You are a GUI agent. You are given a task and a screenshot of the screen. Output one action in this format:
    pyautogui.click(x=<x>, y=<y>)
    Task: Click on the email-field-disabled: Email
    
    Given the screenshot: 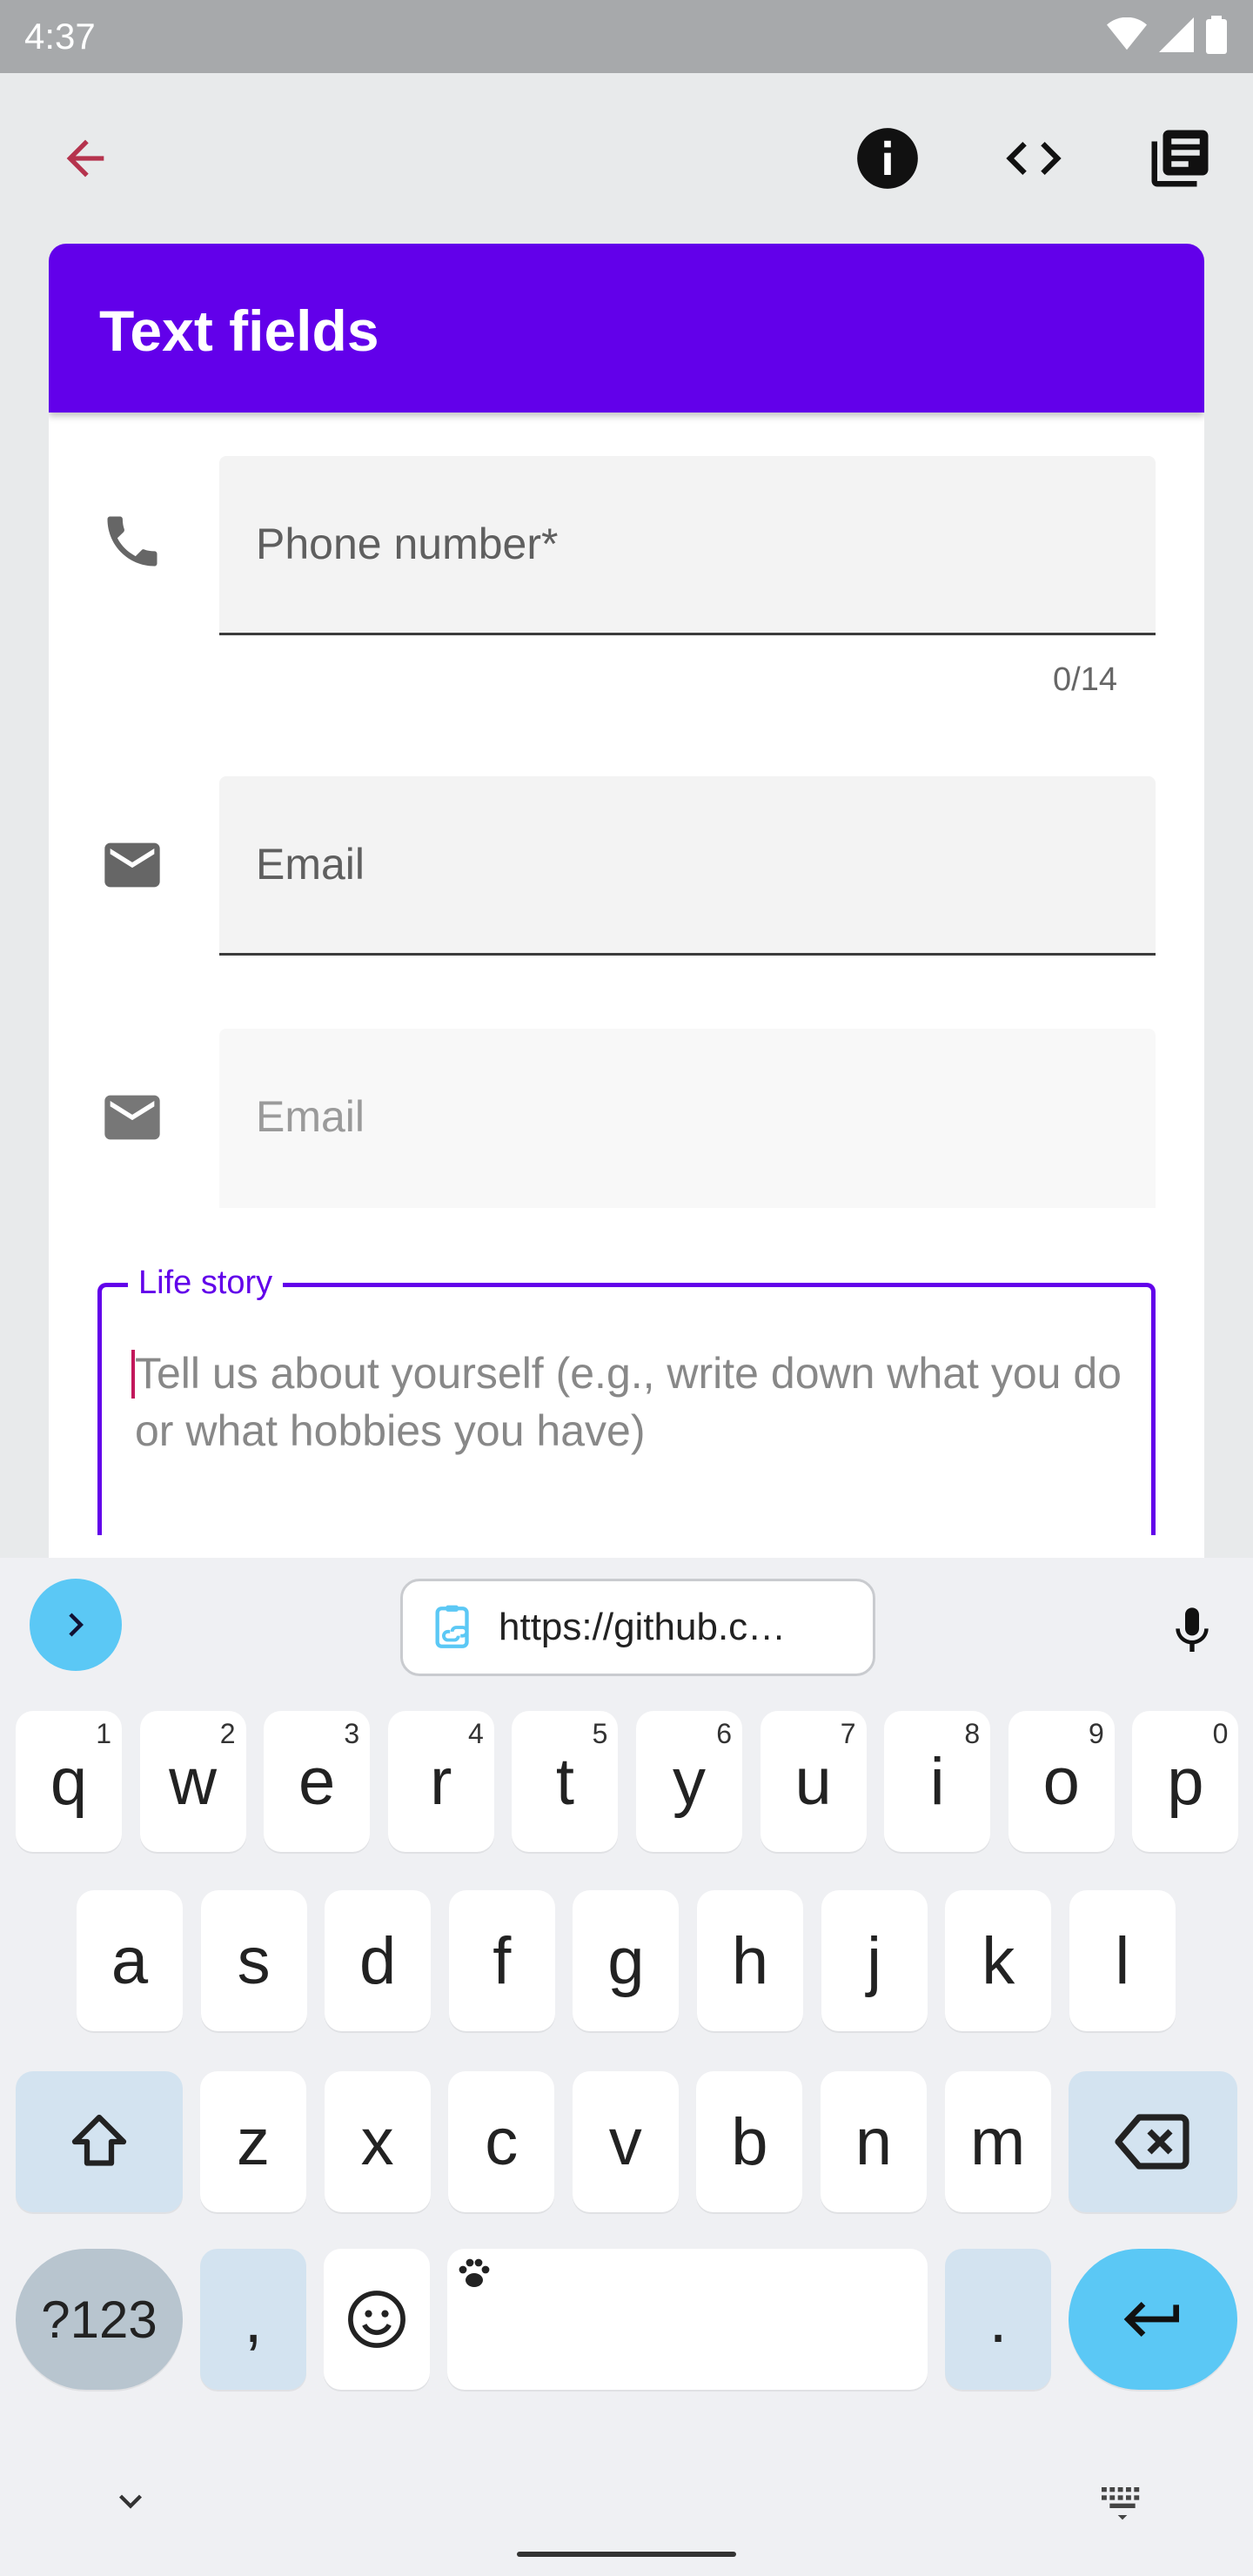 What is the action you would take?
    pyautogui.click(x=687, y=1119)
    